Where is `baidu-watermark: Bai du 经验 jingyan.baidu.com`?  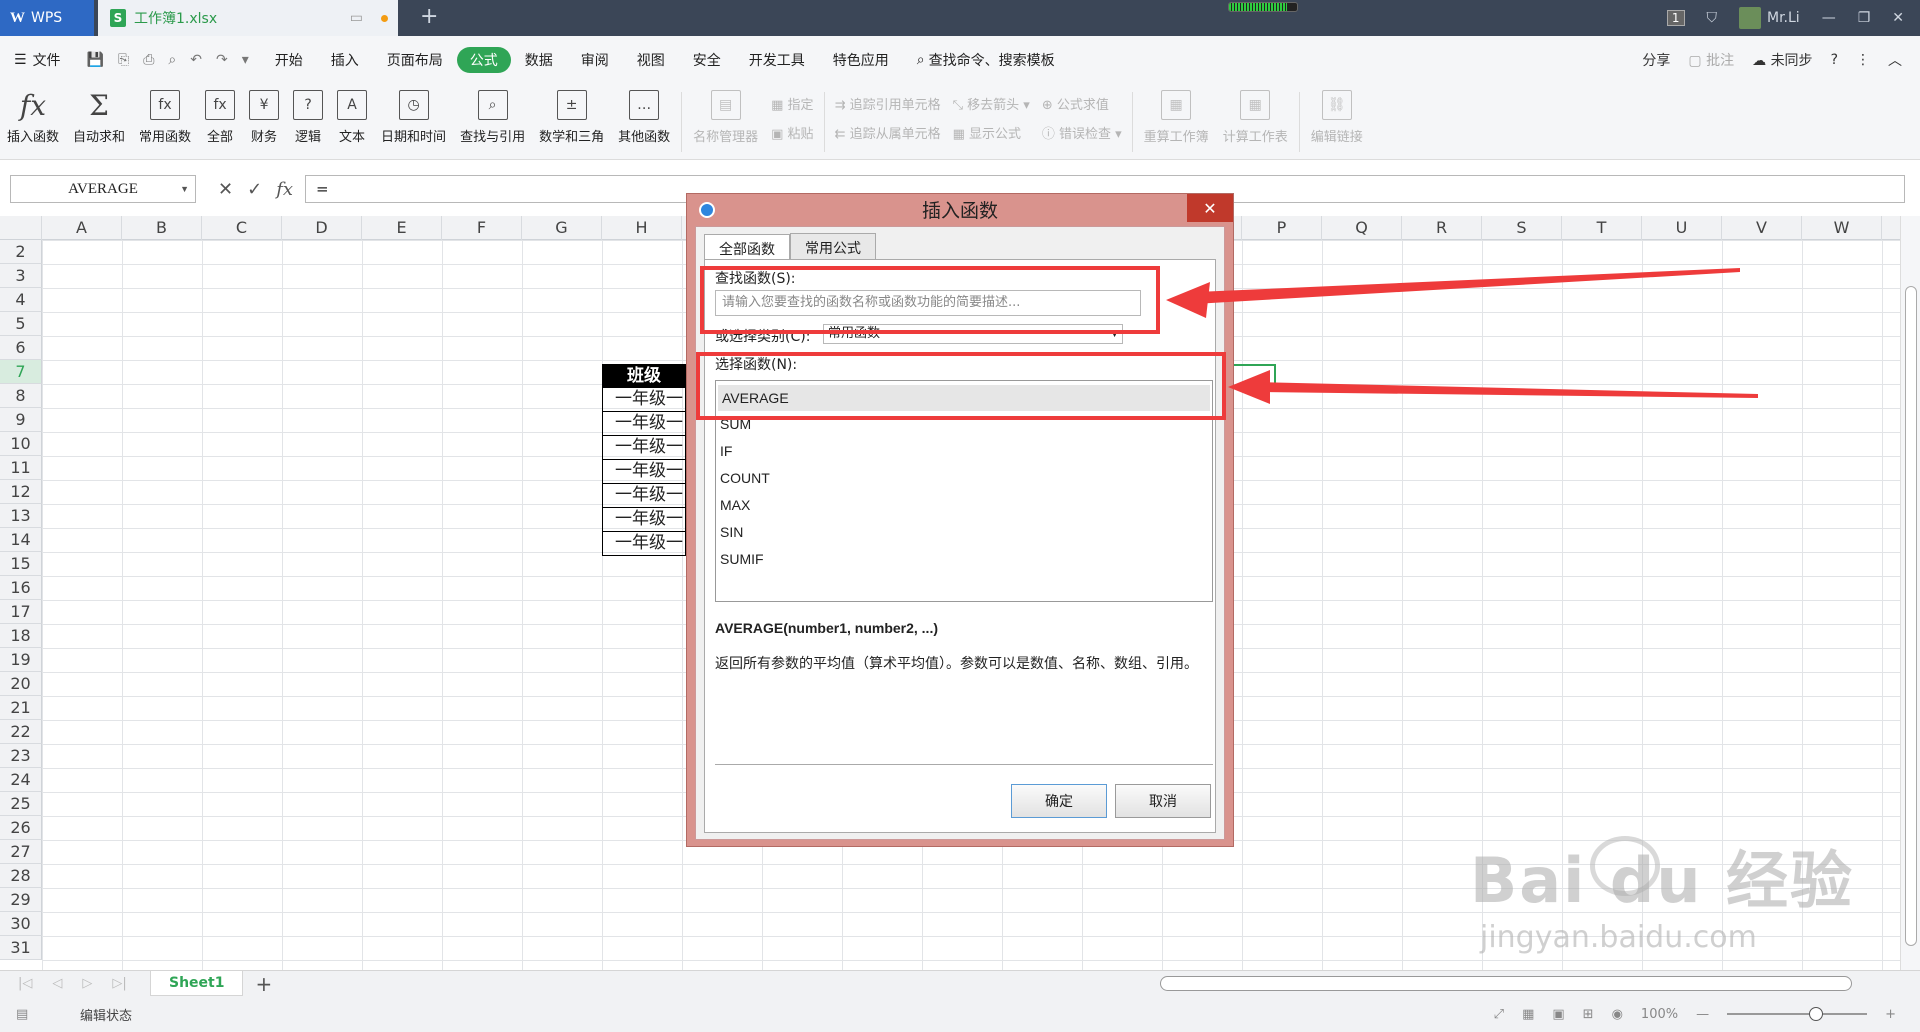 baidu-watermark: Bai du 经验 jingyan.baidu.com is located at coordinates (1662, 892).